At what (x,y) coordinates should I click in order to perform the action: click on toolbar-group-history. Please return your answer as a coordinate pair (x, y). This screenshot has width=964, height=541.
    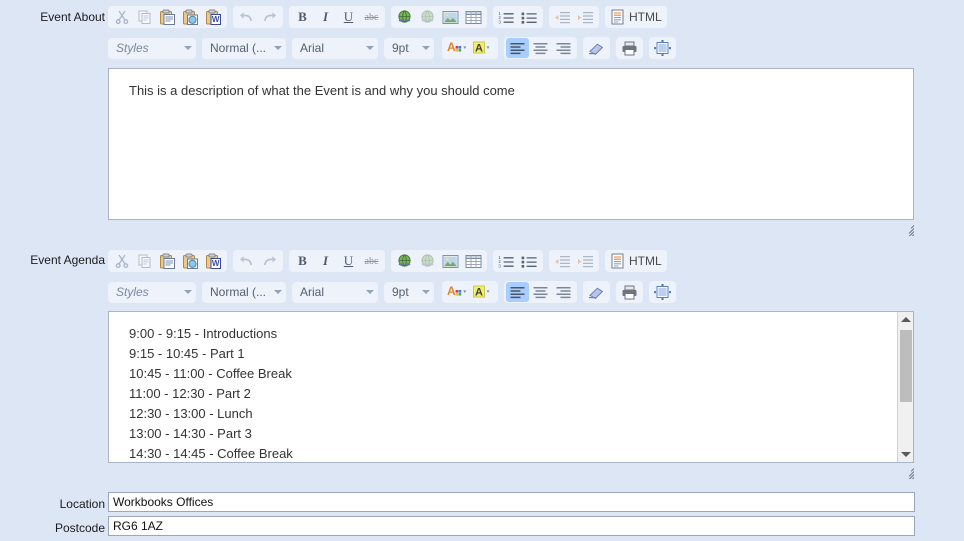
    Looking at the image, I should click on (258, 17).